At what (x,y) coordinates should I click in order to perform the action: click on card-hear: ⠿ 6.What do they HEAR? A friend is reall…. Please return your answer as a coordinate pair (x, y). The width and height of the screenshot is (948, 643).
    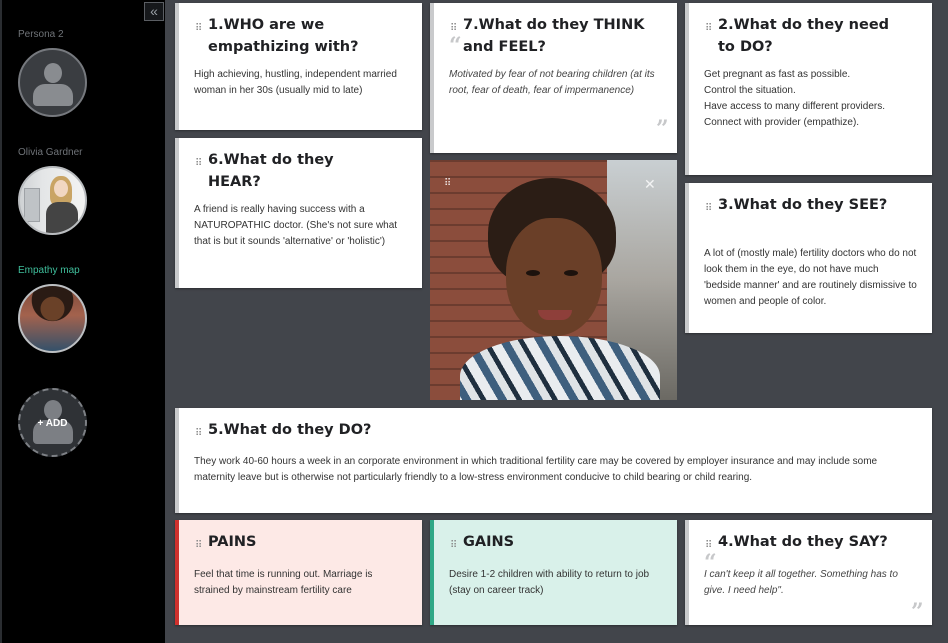
    Looking at the image, I should click on (298, 213).